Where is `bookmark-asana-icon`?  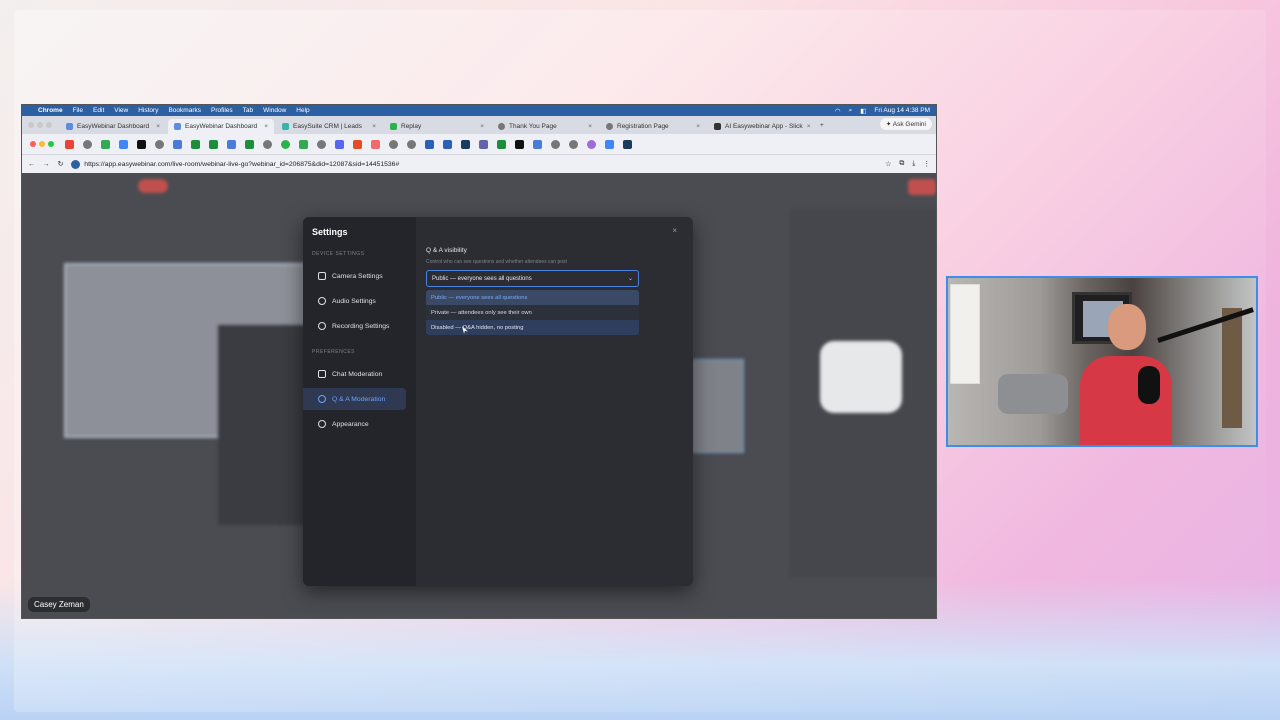
bookmark-asana-icon is located at coordinates (375, 144).